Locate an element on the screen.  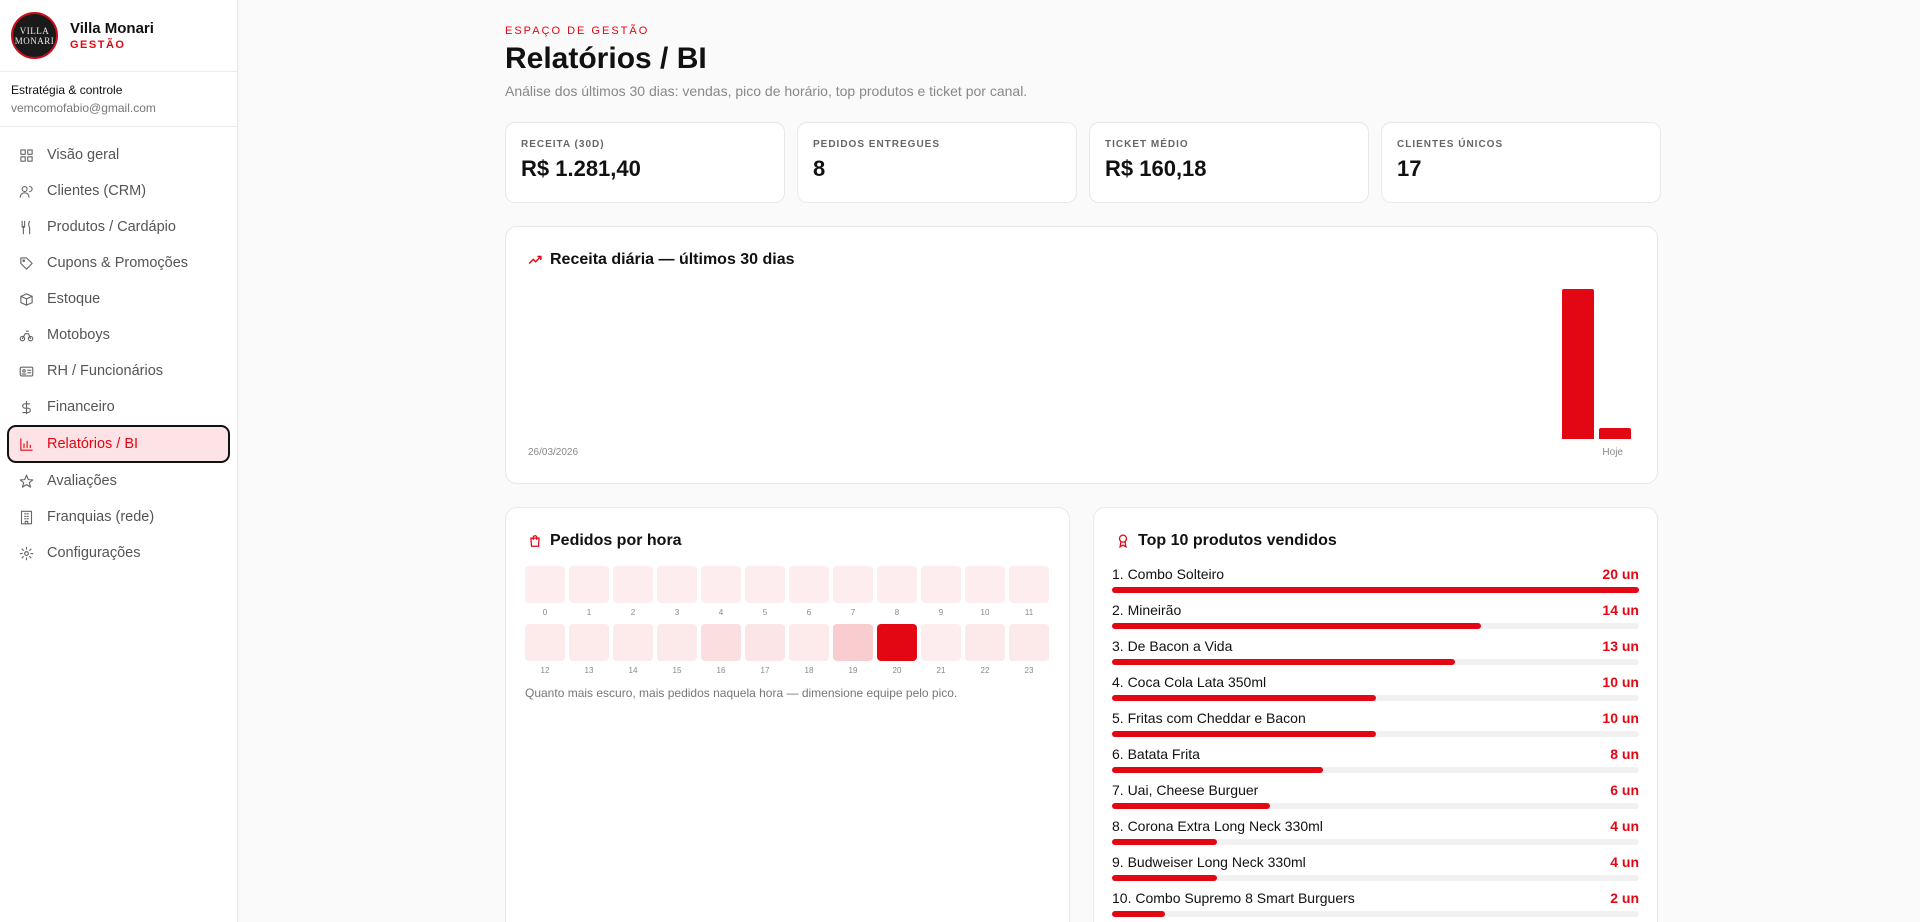
users-icon is located at coordinates (26, 191).